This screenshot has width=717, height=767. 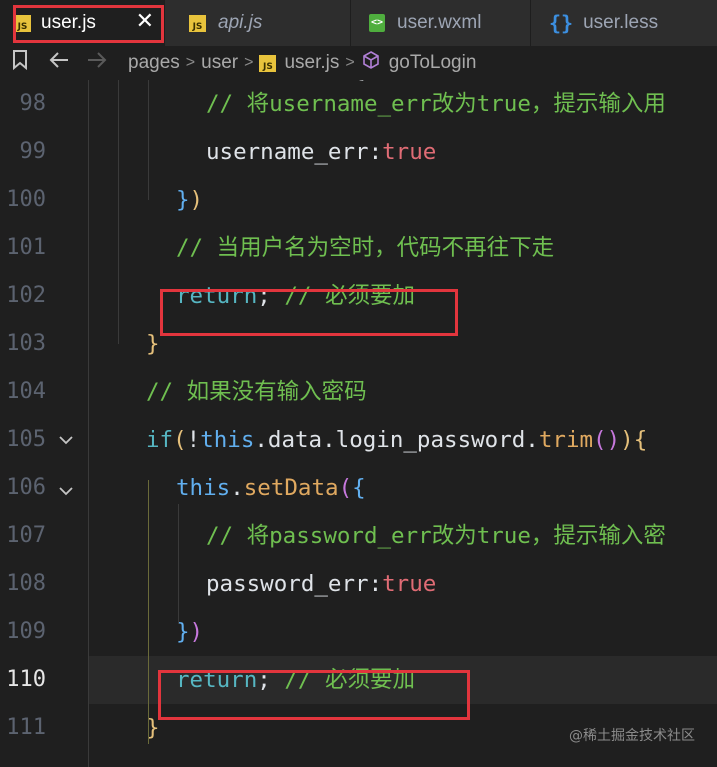 I want to click on code-line: 100}), so click(x=358, y=200).